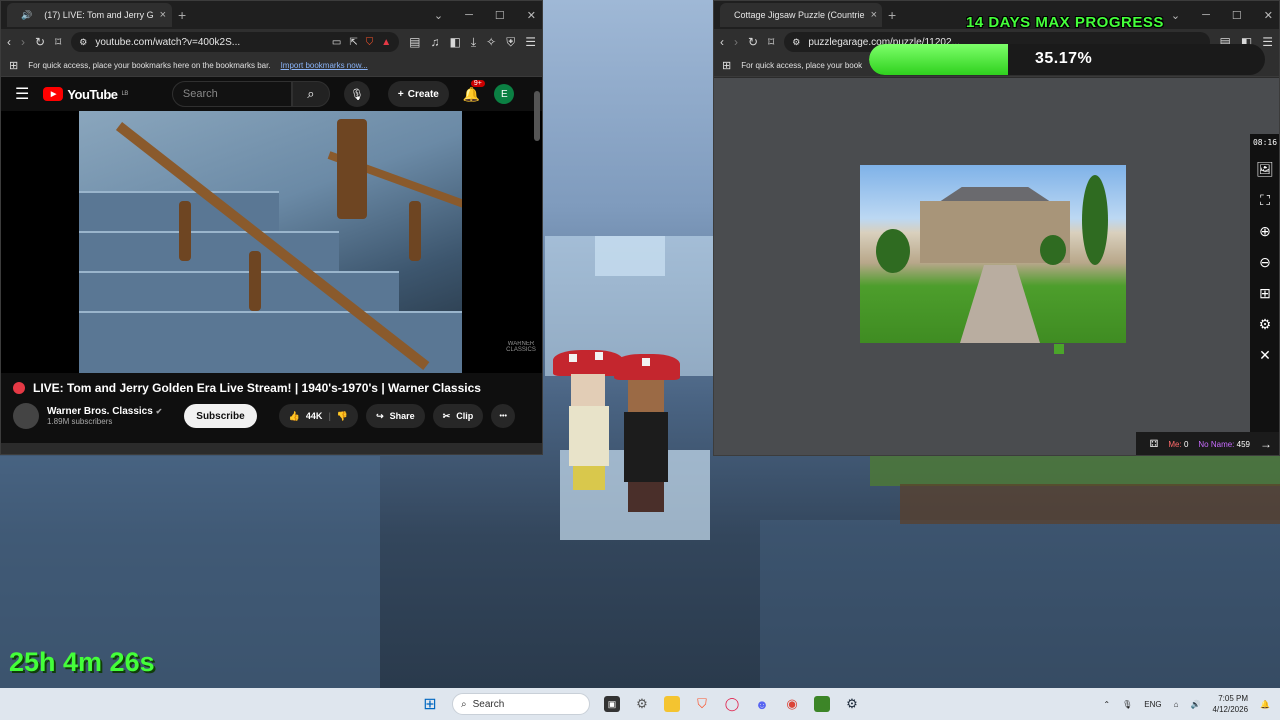  What do you see at coordinates (1106, 704) in the screenshot?
I see `chevron-up-icon: ⌃` at bounding box center [1106, 704].